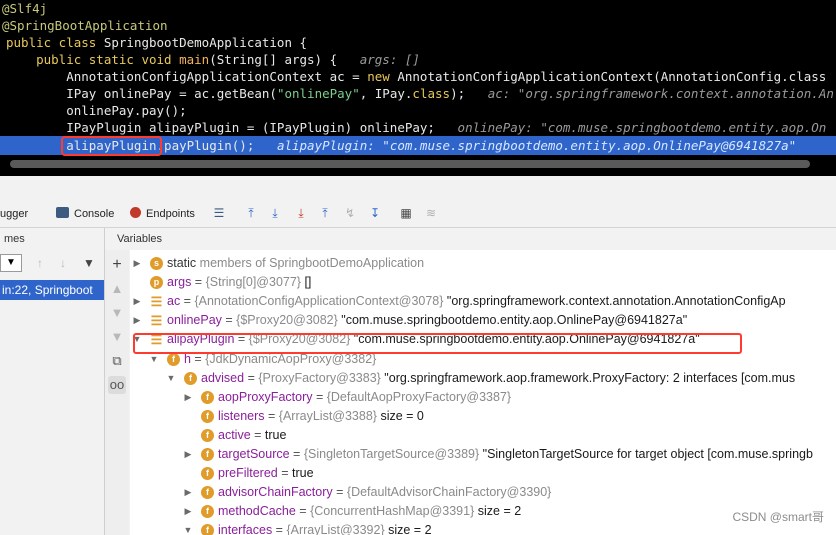  Describe the element at coordinates (284, 59) in the screenshot. I see `code-token: (String[] args) {` at that location.